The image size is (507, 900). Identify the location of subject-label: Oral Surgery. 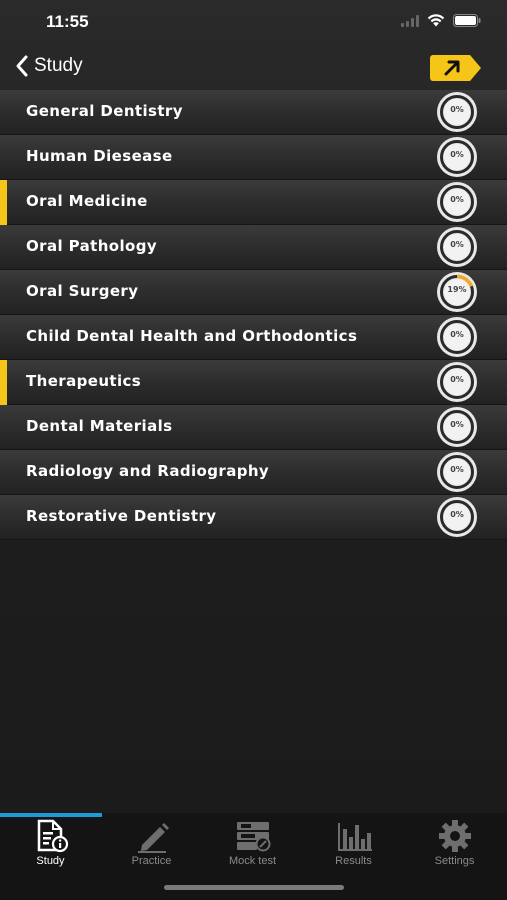
(82, 291).